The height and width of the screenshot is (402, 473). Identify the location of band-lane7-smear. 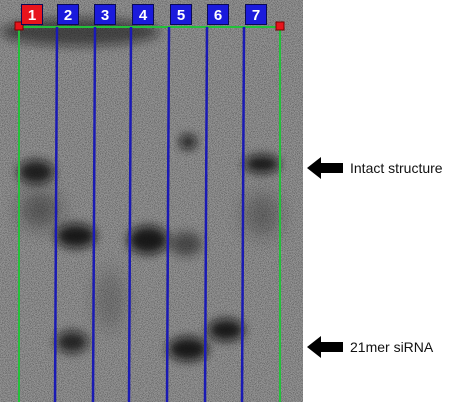
(262, 215).